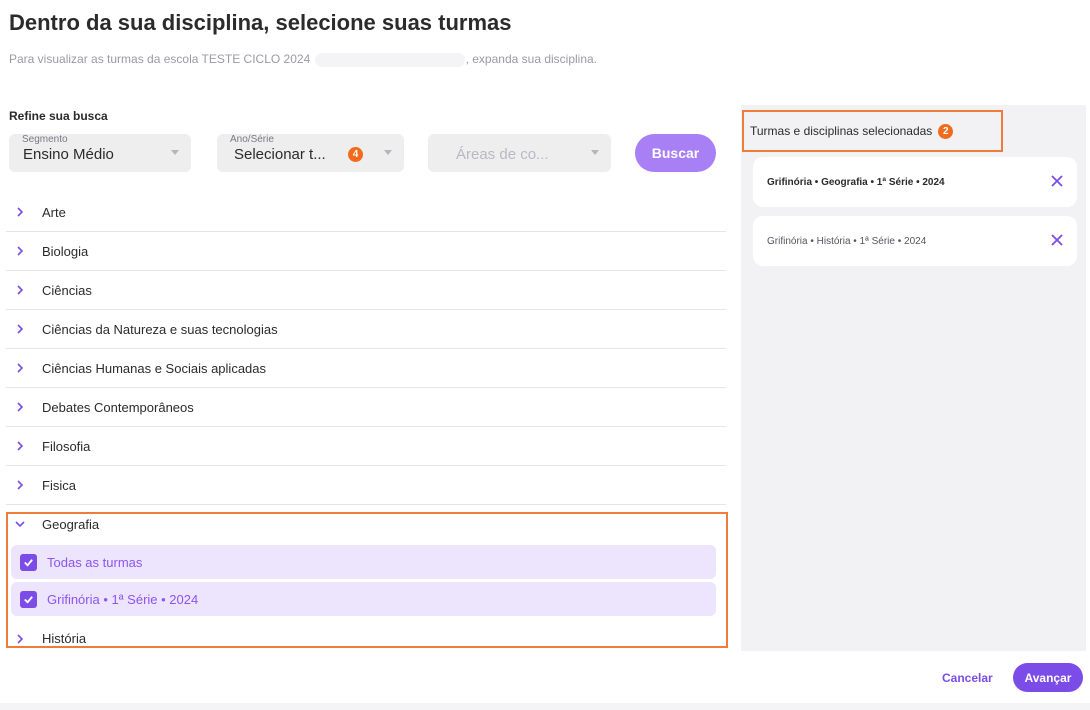 This screenshot has width=1090, height=710. I want to click on selected-item-card: Grifinória • Geografia • 1ª Série • 2024, so click(915, 182).